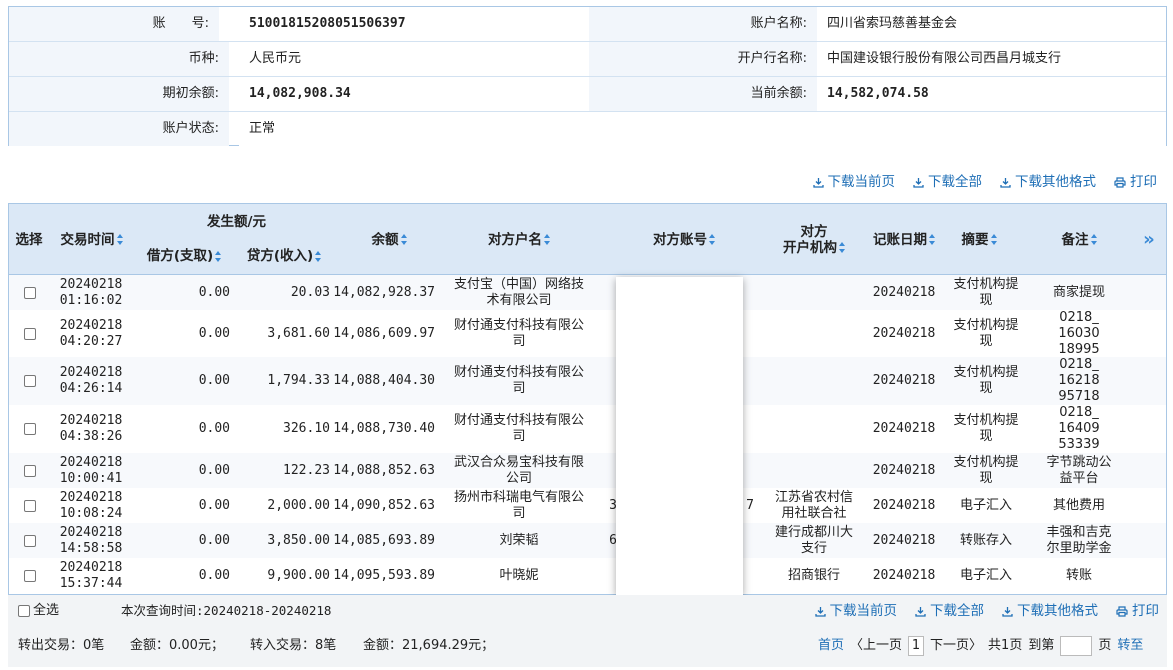 The height and width of the screenshot is (670, 1173). Describe the element at coordinates (91, 380) in the screenshot. I see `cell-time: 20240218 04:26:14` at that location.